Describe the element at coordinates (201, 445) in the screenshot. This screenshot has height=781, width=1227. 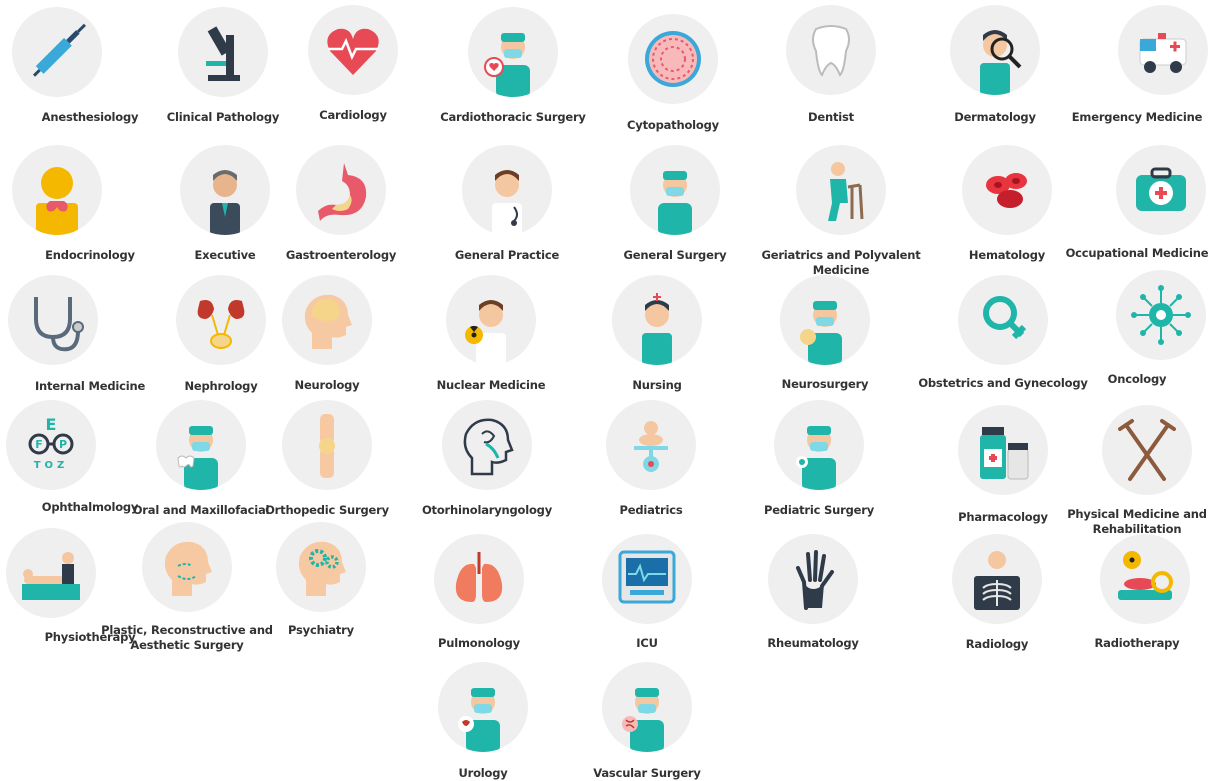
I see `surgeon-teeth-icon` at that location.